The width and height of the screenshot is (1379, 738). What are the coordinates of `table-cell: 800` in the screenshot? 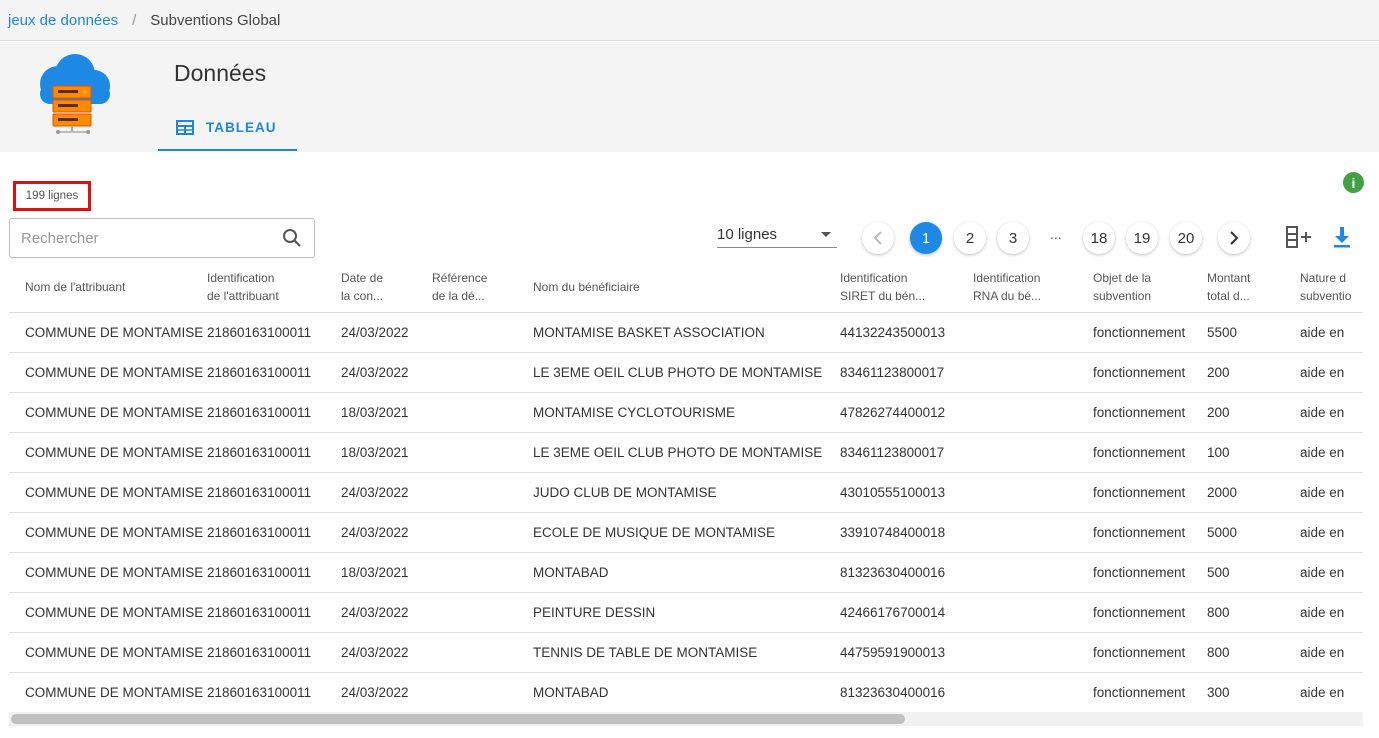 It's located at (1253, 652).